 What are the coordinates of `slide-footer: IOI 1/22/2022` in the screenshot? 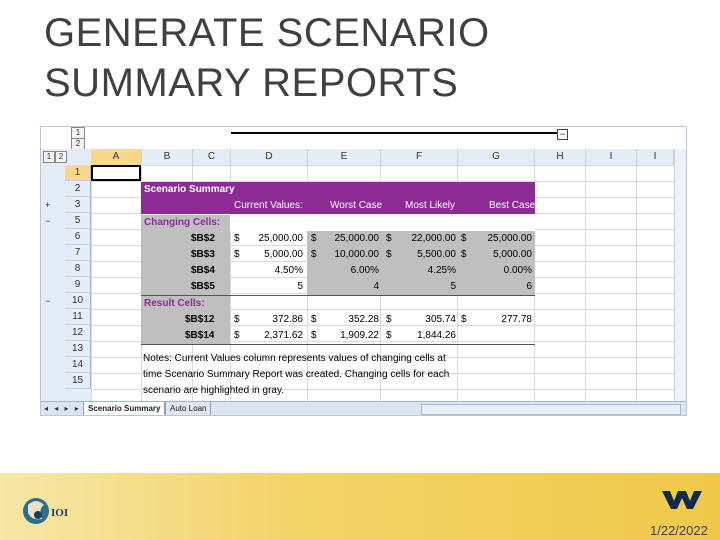 It's located at (360, 506).